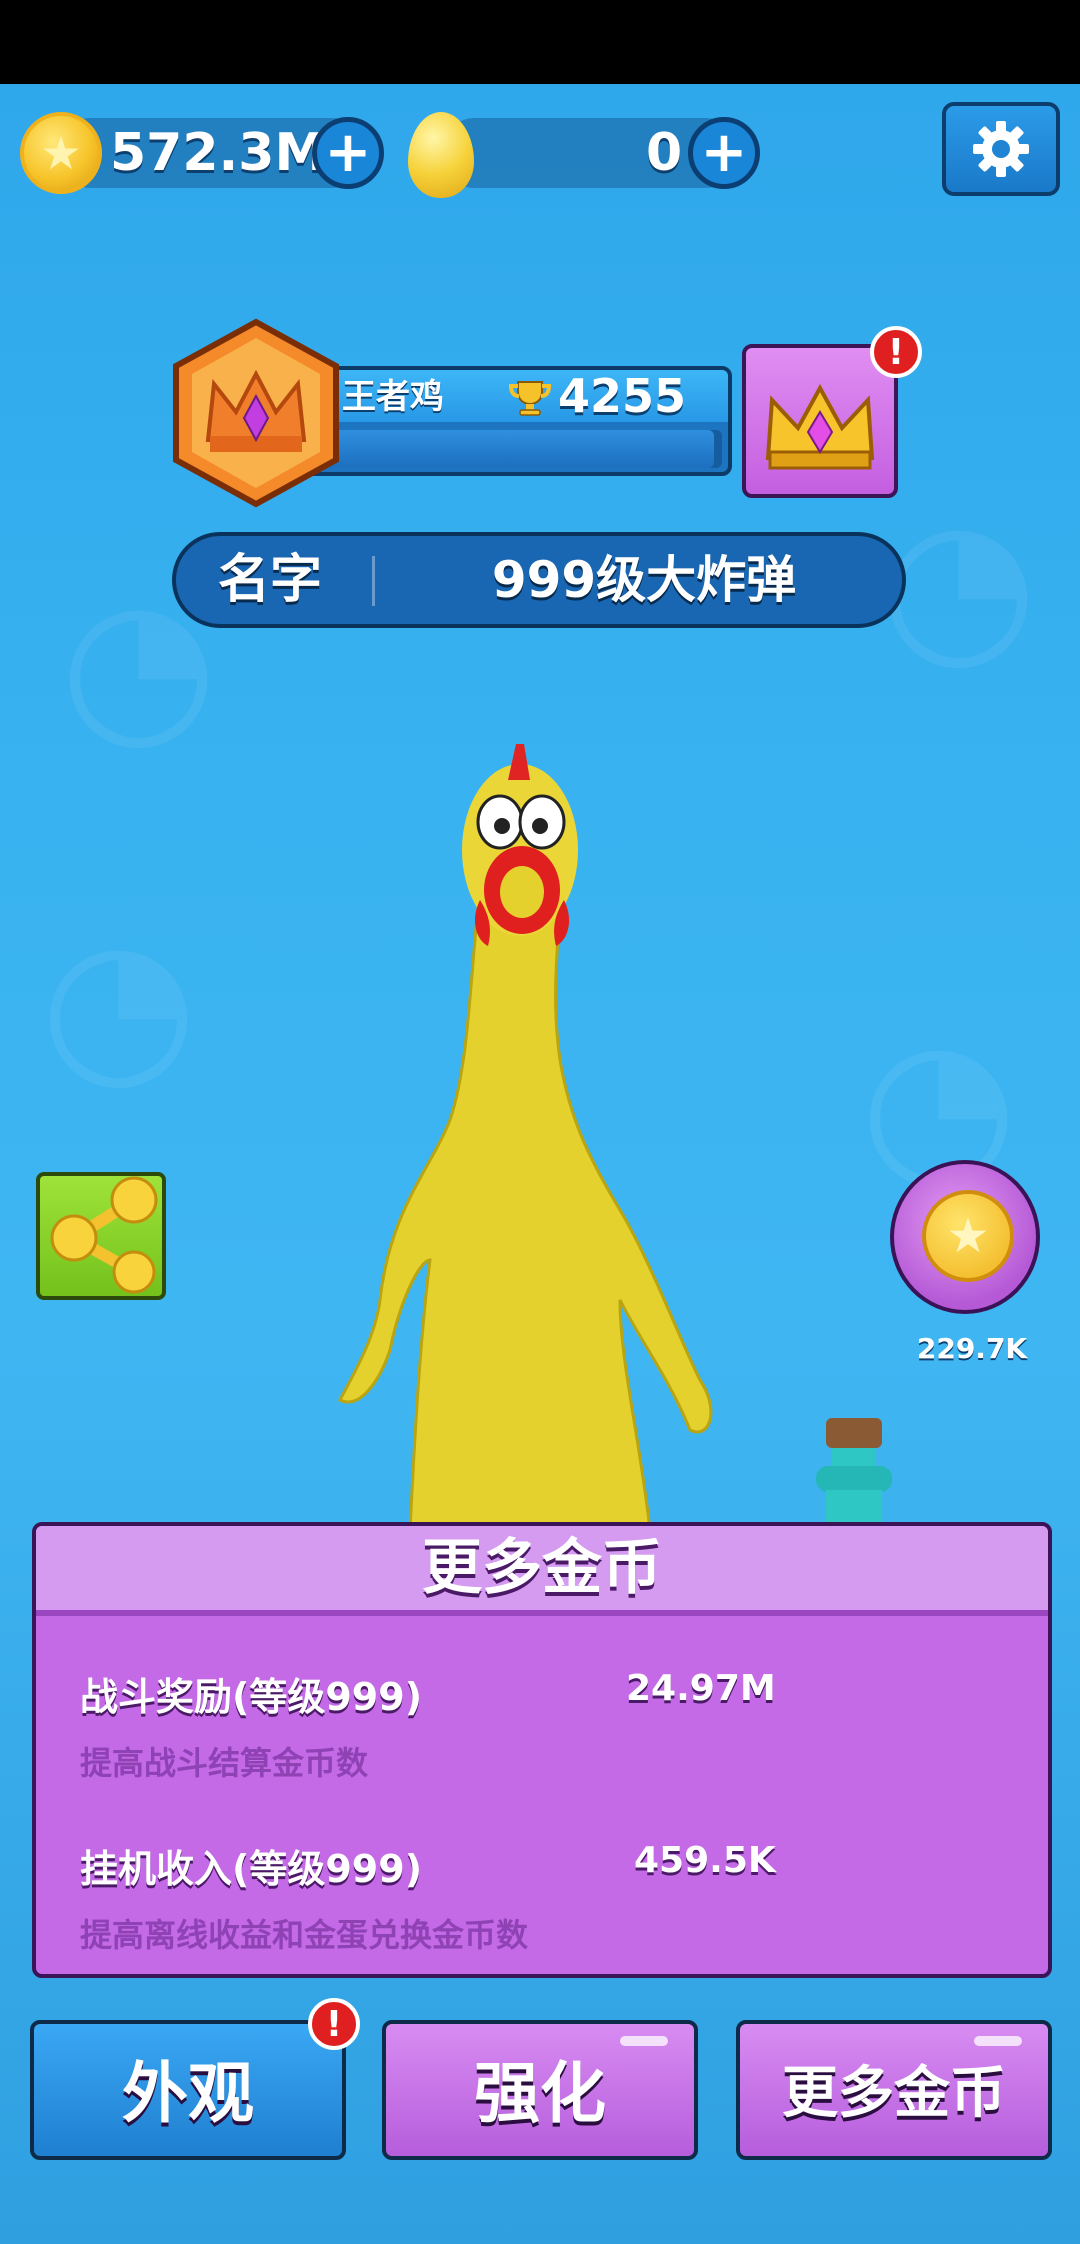 The height and width of the screenshot is (2244, 1080). What do you see at coordinates (373, 581) in the screenshot?
I see `name-divider` at bounding box center [373, 581].